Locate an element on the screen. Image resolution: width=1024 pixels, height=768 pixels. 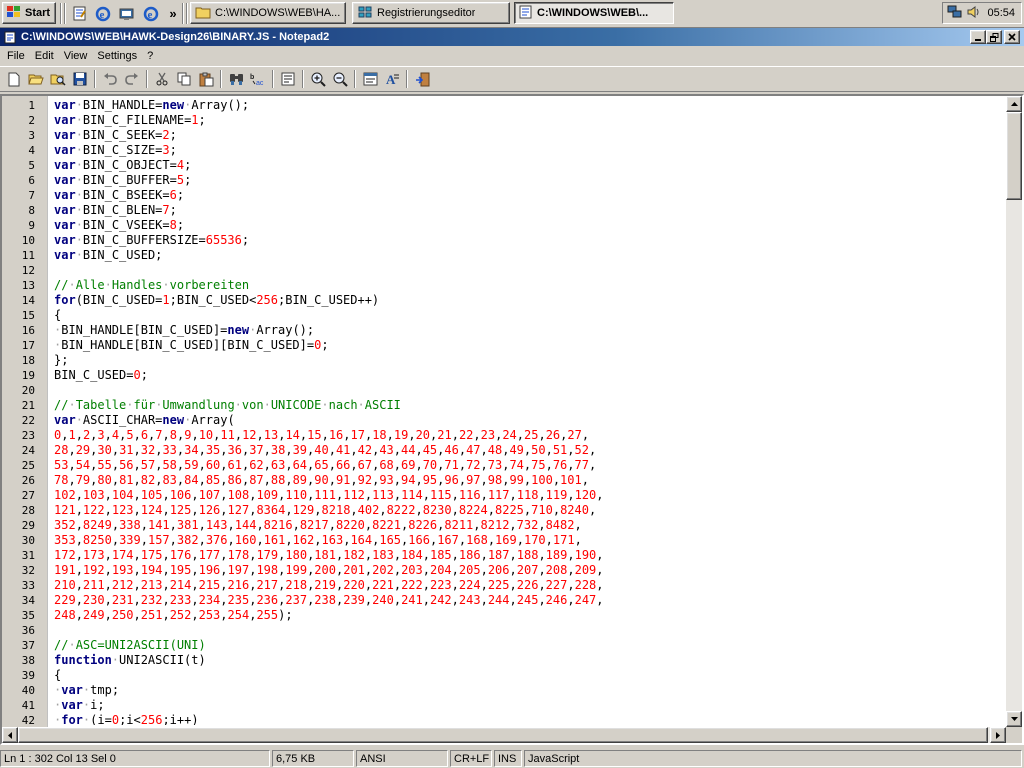
exit-icon is located at coordinates (422, 79).